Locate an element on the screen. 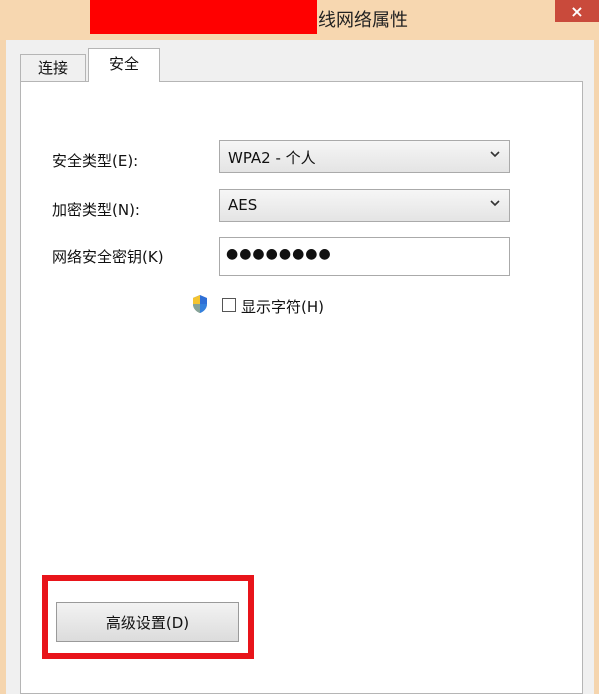 The image size is (599, 694). security-type-select: WPA2 - 个人 is located at coordinates (364, 156).